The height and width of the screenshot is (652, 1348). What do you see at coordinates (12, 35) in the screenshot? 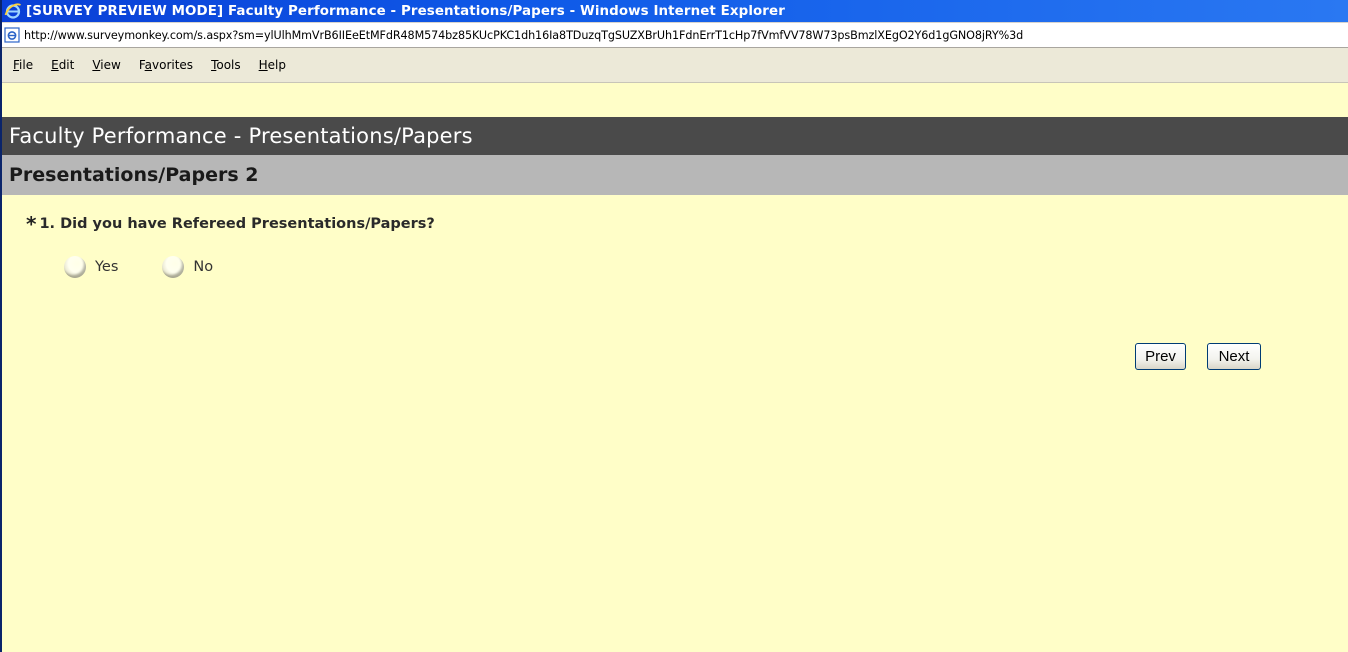
I see `page-icon` at bounding box center [12, 35].